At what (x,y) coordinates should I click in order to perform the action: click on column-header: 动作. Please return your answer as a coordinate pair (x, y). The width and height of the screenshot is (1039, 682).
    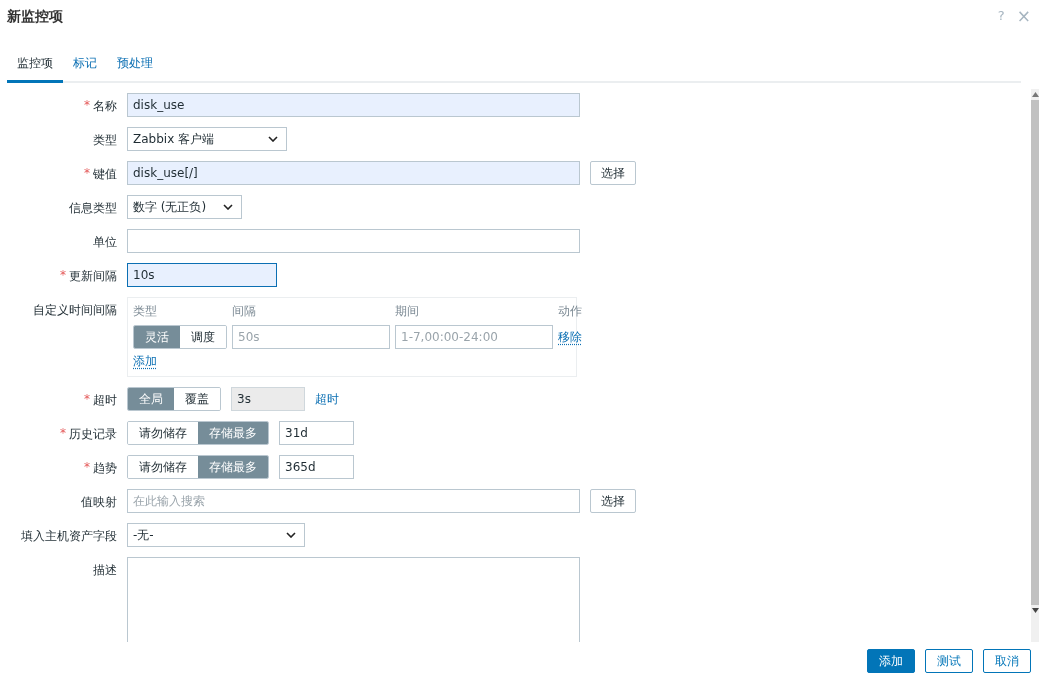
    Looking at the image, I should click on (570, 311).